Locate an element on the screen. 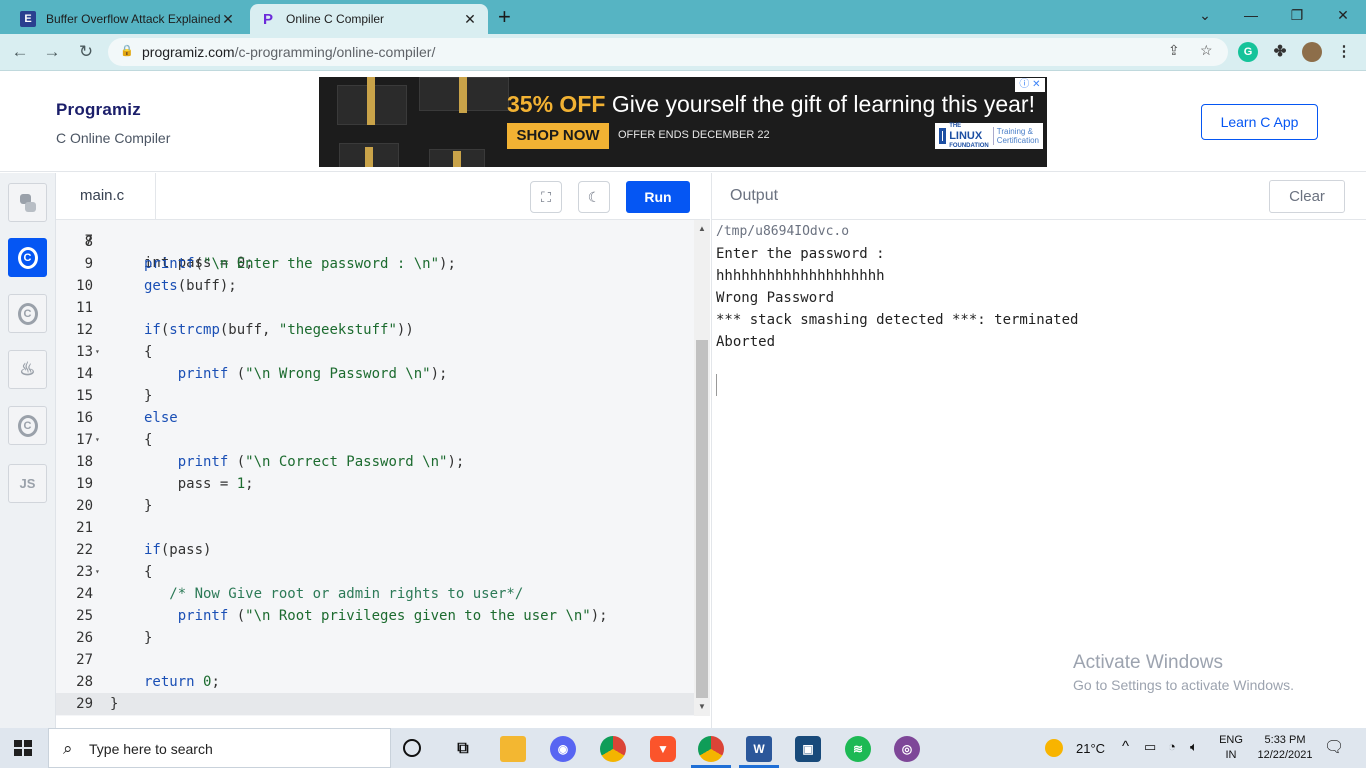 This screenshot has width=1366, height=768. editor-header: main.c ⛶ ☾ Run is located at coordinates (383, 196).